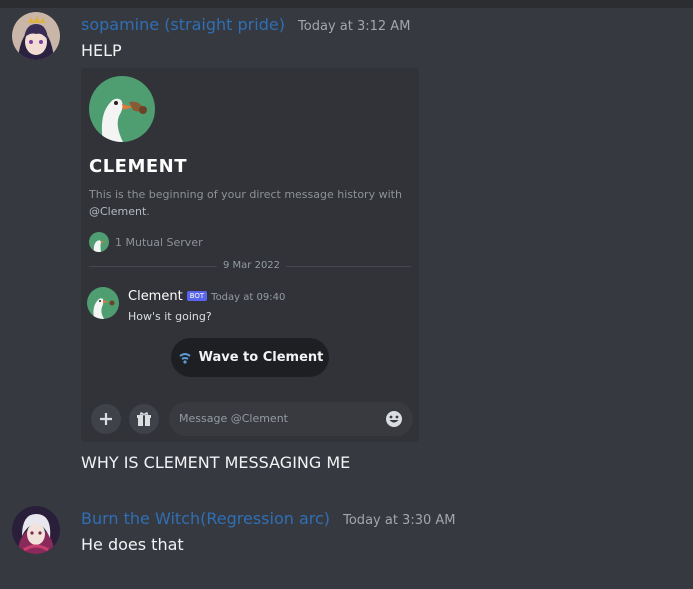  I want to click on bot-timestamp: Today at 09:40, so click(248, 297).